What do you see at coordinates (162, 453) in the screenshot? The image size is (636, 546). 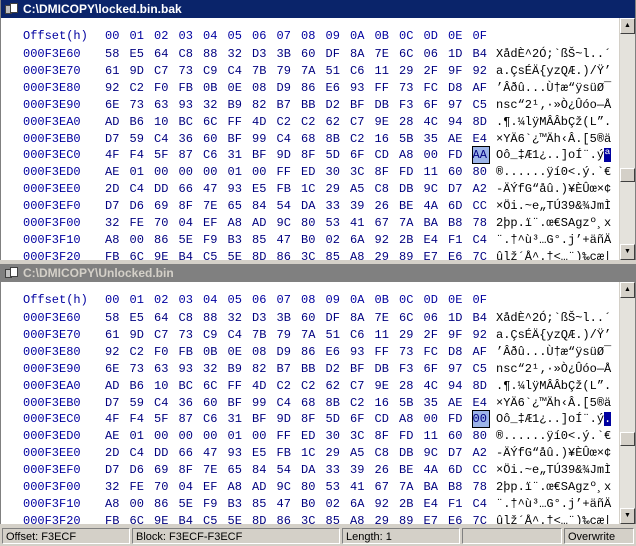 I see `hex-byte: DD` at bounding box center [162, 453].